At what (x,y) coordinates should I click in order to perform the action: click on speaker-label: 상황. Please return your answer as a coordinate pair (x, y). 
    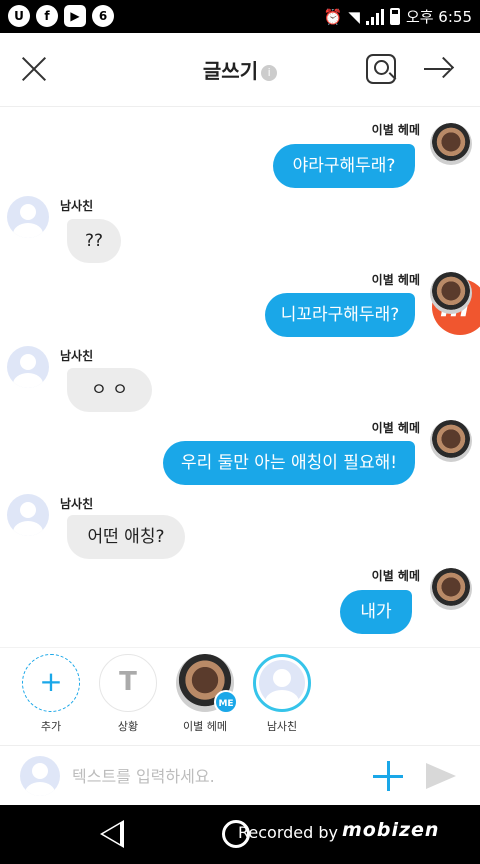
    Looking at the image, I should click on (128, 726).